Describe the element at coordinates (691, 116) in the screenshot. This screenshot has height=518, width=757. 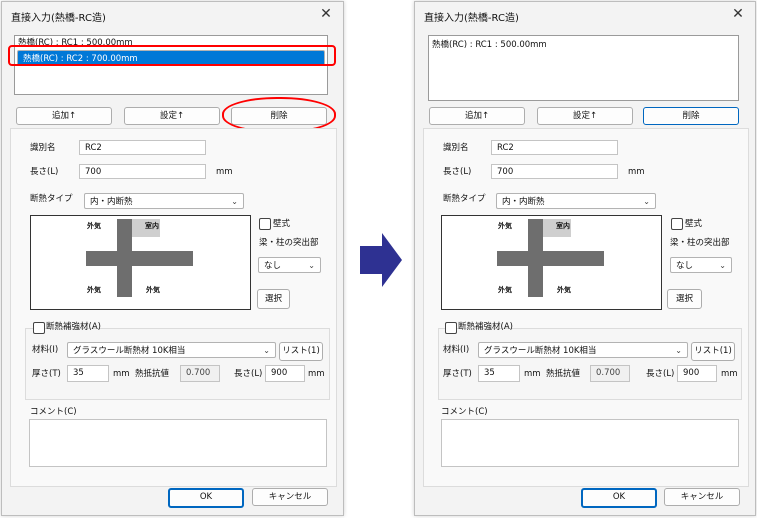
I see `delete-button: 削除` at that location.